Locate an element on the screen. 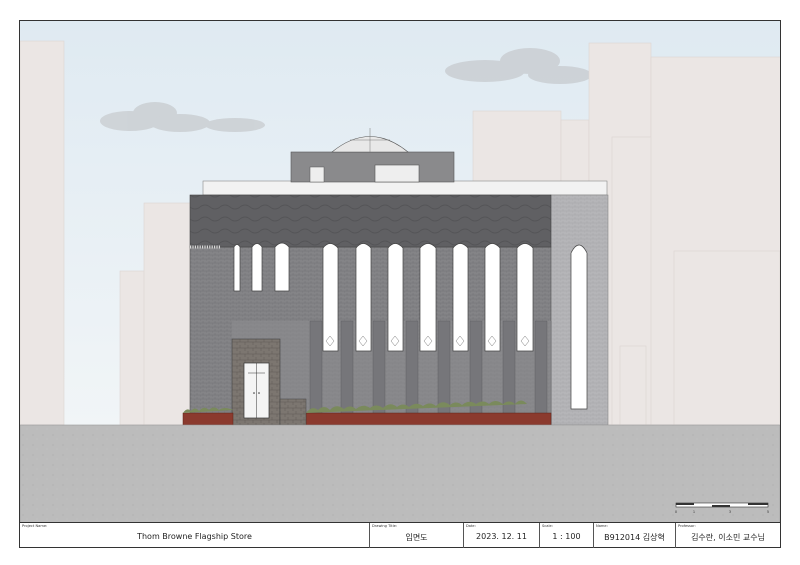 The height and width of the screenshot is (565, 800). date-value: 2023. 12. 11 is located at coordinates (501, 536).